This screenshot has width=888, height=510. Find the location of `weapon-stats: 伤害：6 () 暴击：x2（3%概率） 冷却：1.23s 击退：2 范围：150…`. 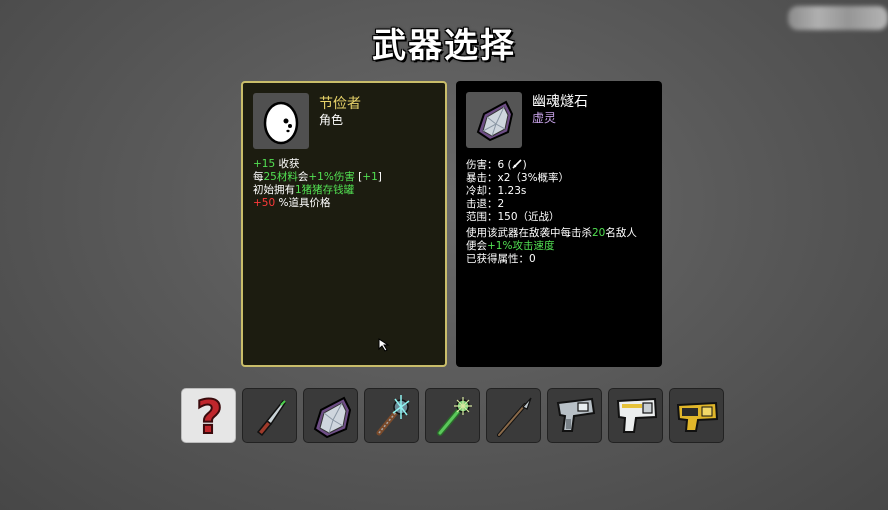

weapon-stats: 伤害：6 () 暴击：x2（3%概率） 冷却：1.23s 击退：2 范围：150… is located at coordinates (551, 212).